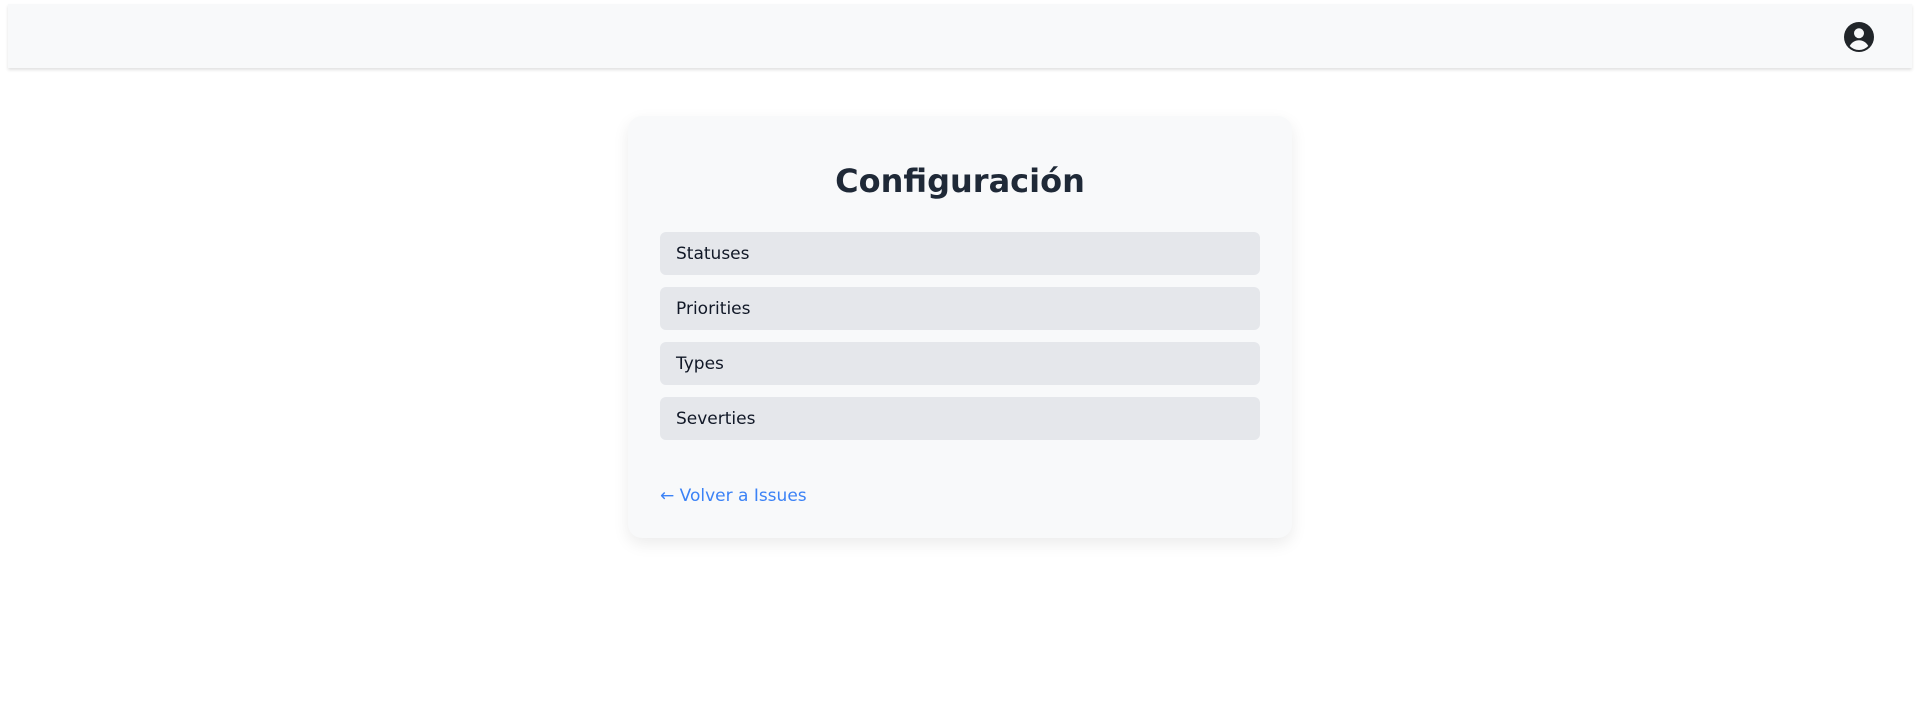 This screenshot has height=716, width=1919. Describe the element at coordinates (713, 253) in the screenshot. I see `config-item-label: Statuses` at that location.